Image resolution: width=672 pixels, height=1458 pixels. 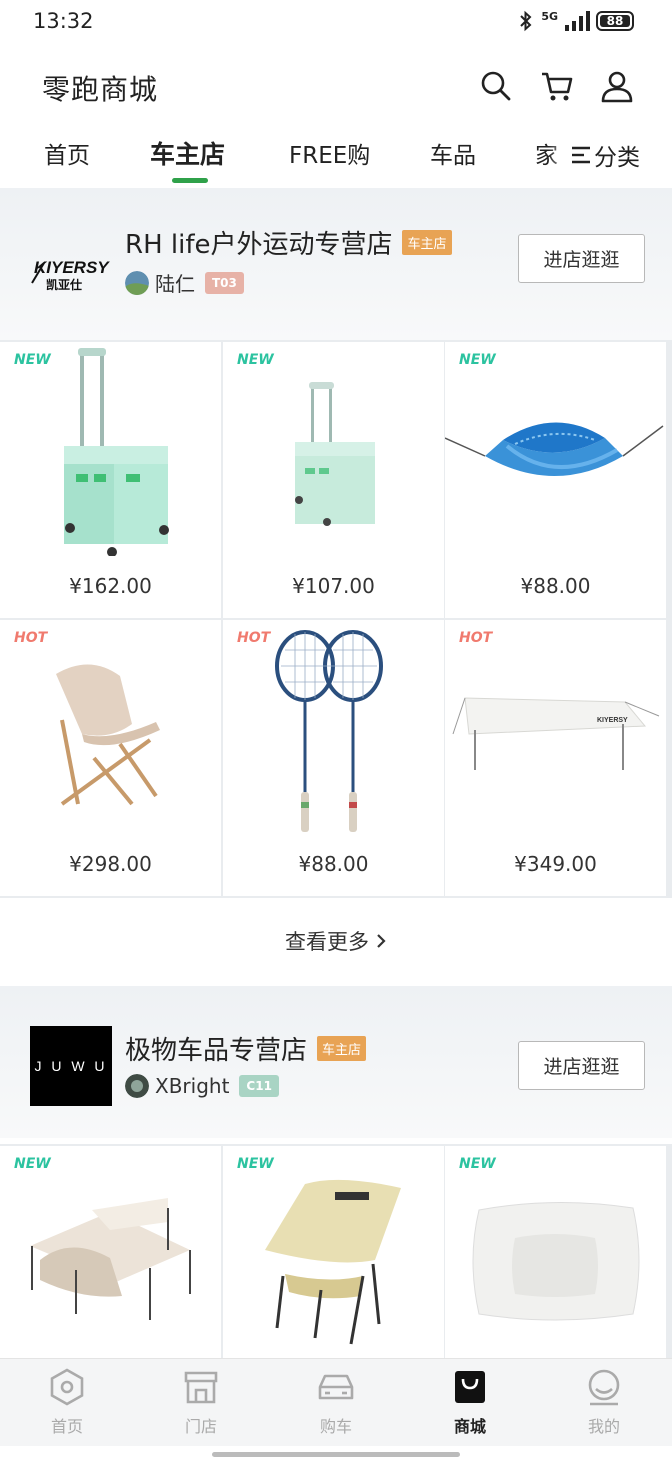 I want to click on bottom-nav: 首页 门店 购车 商城 我的, so click(x=336, y=1402).